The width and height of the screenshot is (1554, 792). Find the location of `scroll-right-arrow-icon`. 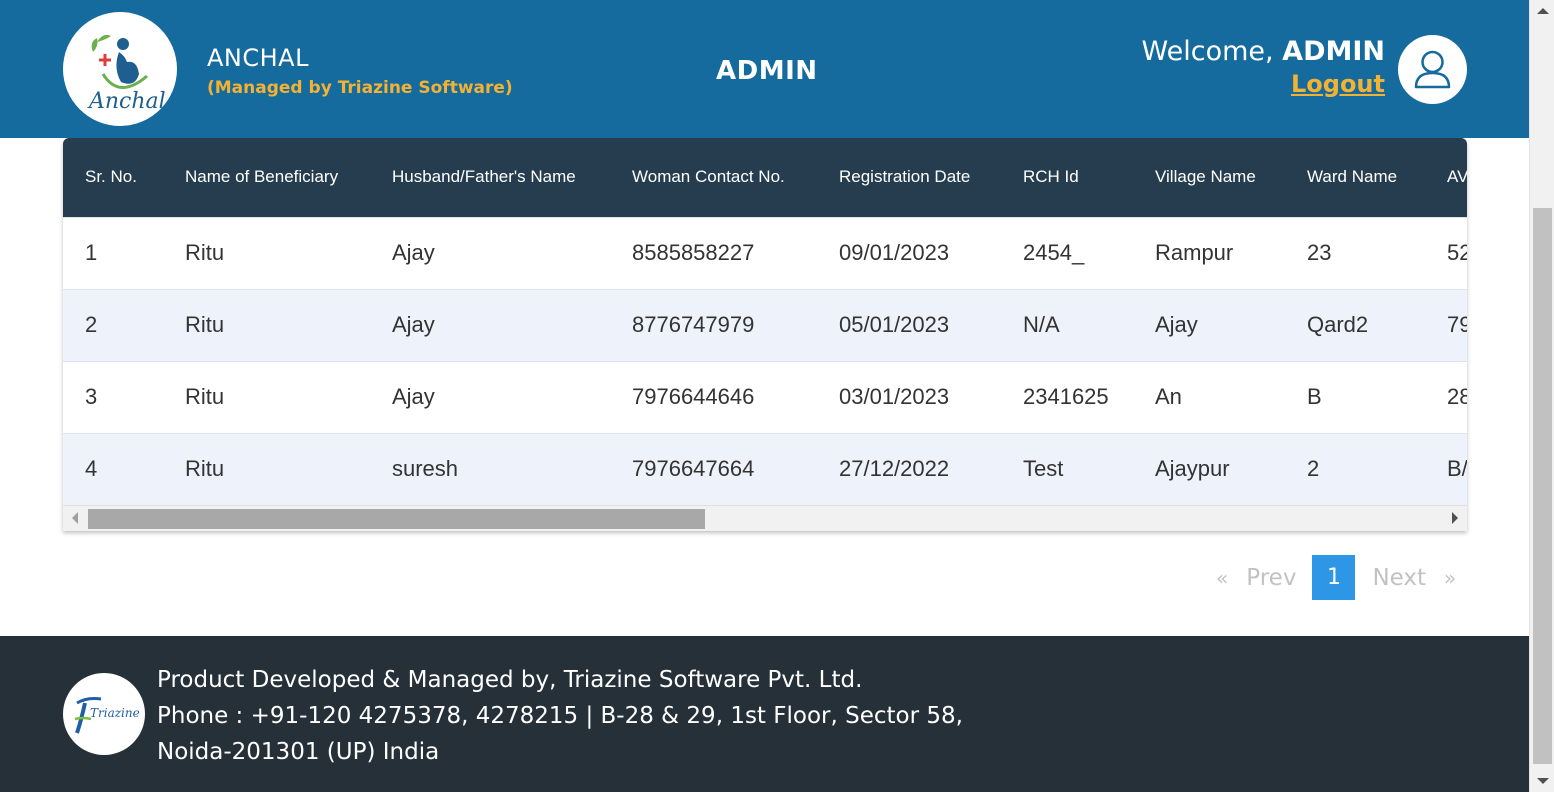

scroll-right-arrow-icon is located at coordinates (1455, 518).